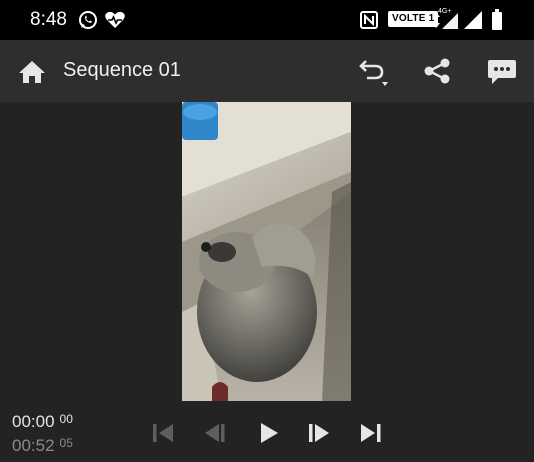 This screenshot has height=462, width=534. I want to click on skip-to-start-icon, so click(163, 433).